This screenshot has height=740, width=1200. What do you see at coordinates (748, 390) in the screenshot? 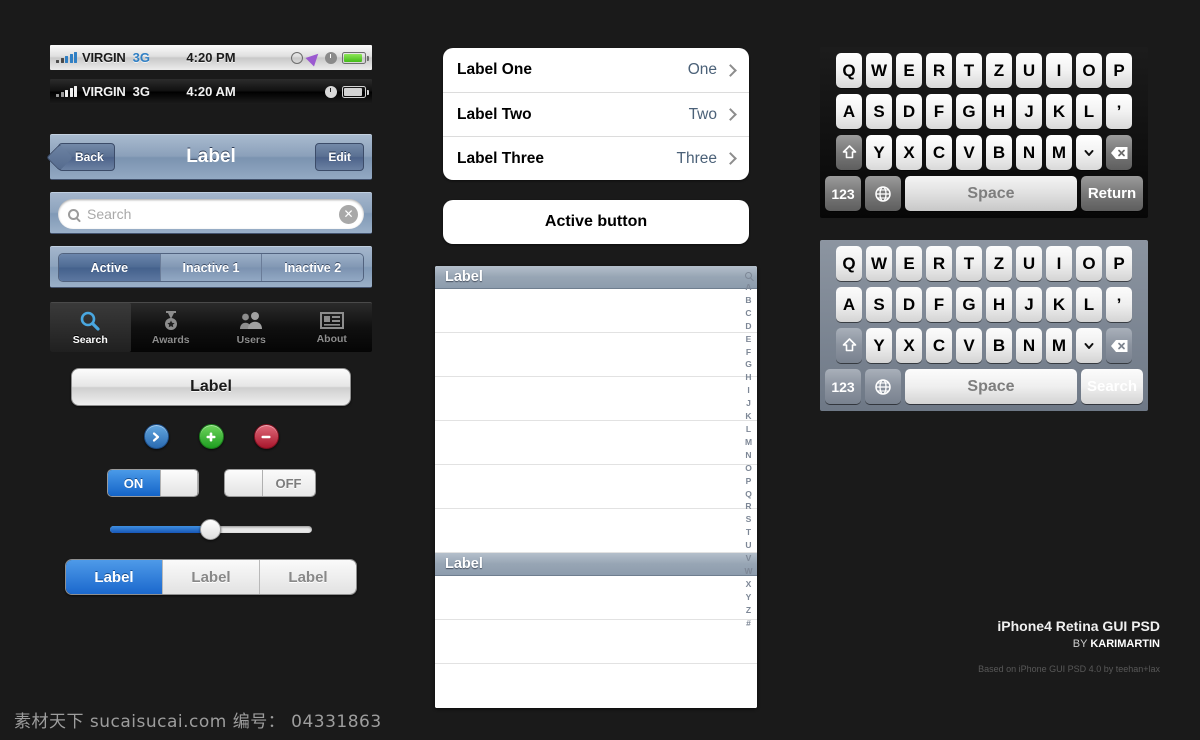
I see `index-letter: I` at bounding box center [748, 390].